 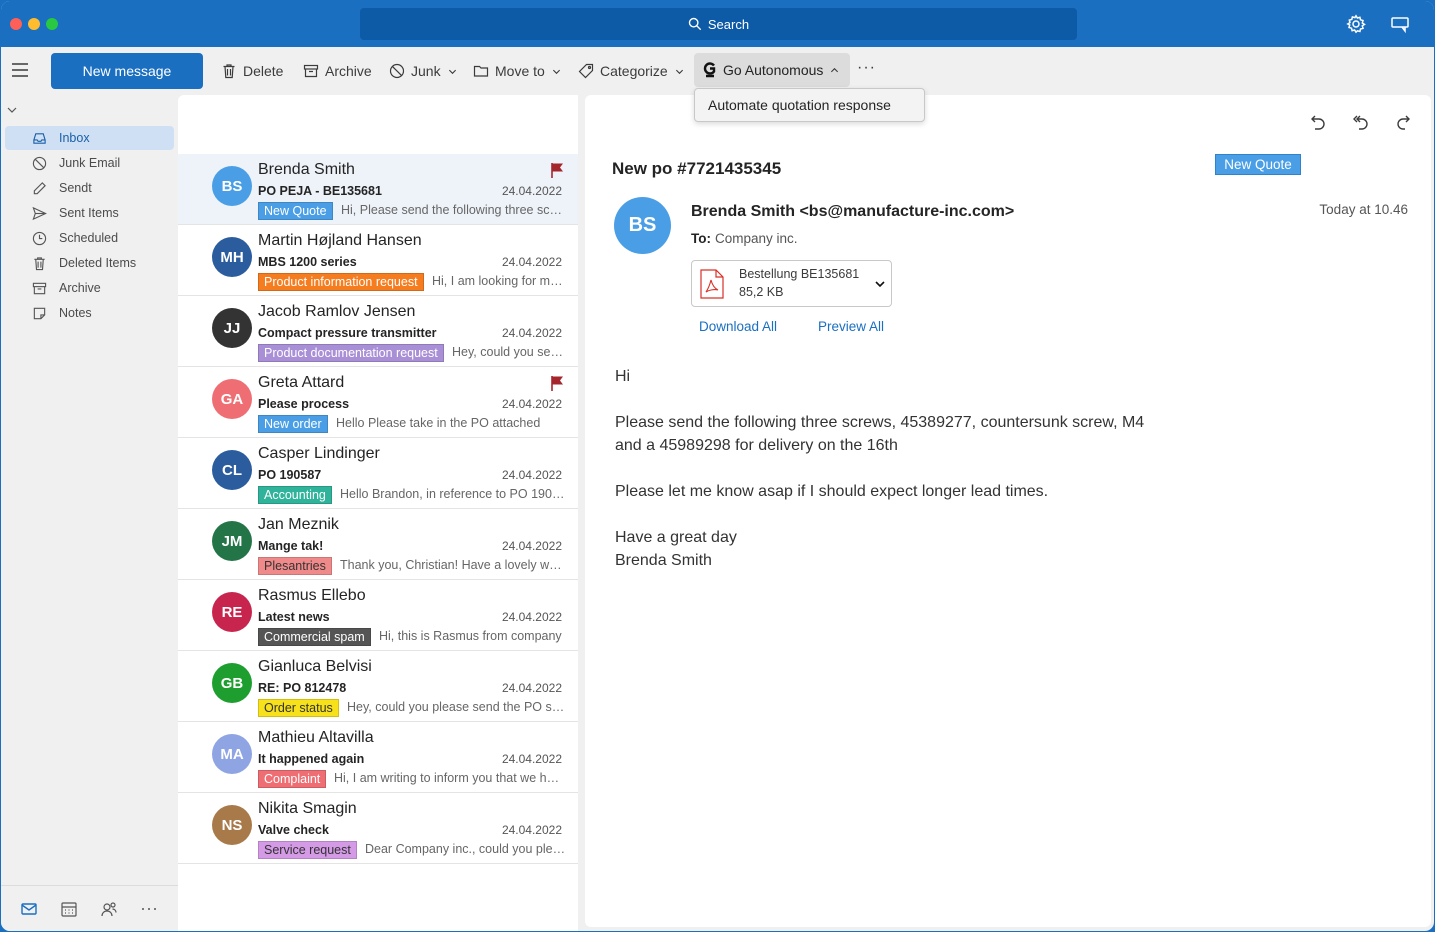 I want to click on note-icon, so click(x=39, y=313).